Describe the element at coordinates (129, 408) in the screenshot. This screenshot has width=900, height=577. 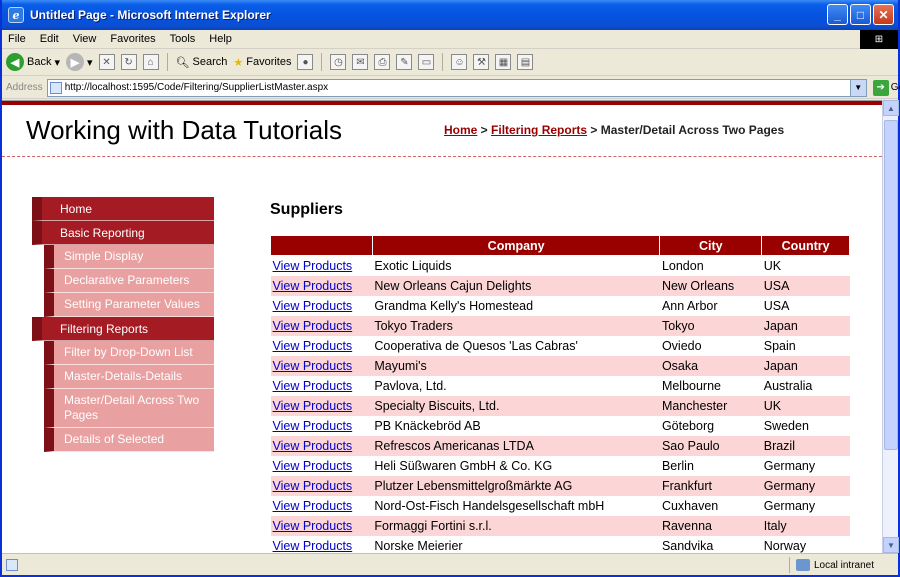
I see `sidebar-item-master-detail-two-pages: Master/Detail Across Two Pages` at that location.